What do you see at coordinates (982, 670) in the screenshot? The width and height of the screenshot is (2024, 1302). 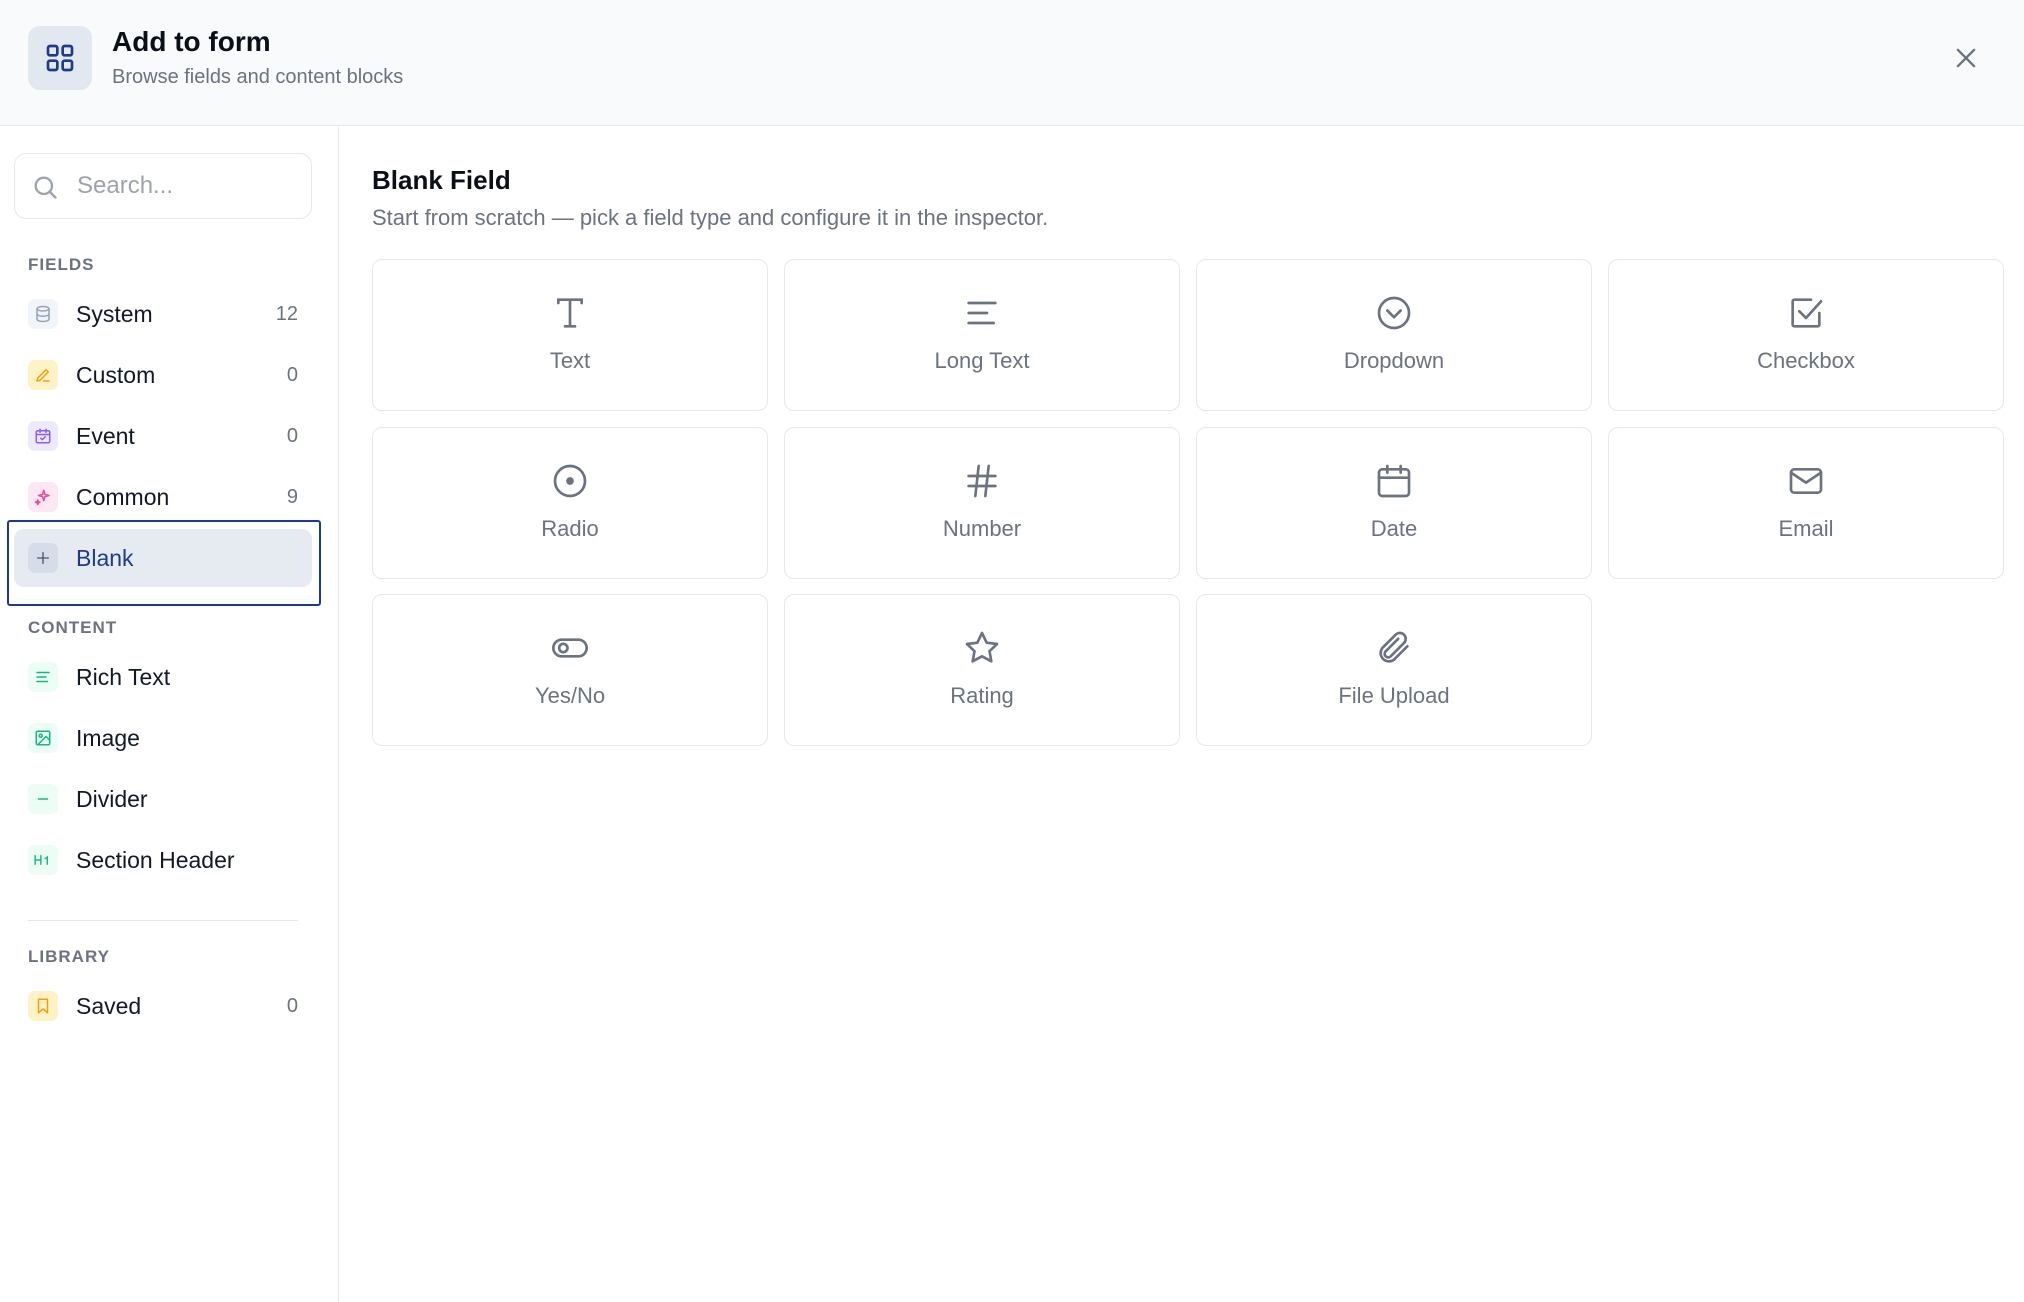 I see `field-card-rating: Rating` at bounding box center [982, 670].